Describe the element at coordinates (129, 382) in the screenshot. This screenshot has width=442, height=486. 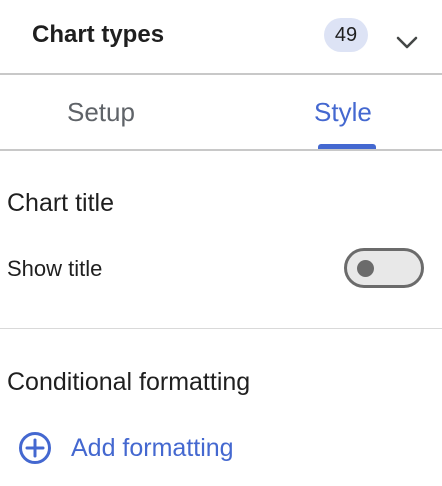
I see `conditional-formatting-heading: Conditional formatting` at that location.